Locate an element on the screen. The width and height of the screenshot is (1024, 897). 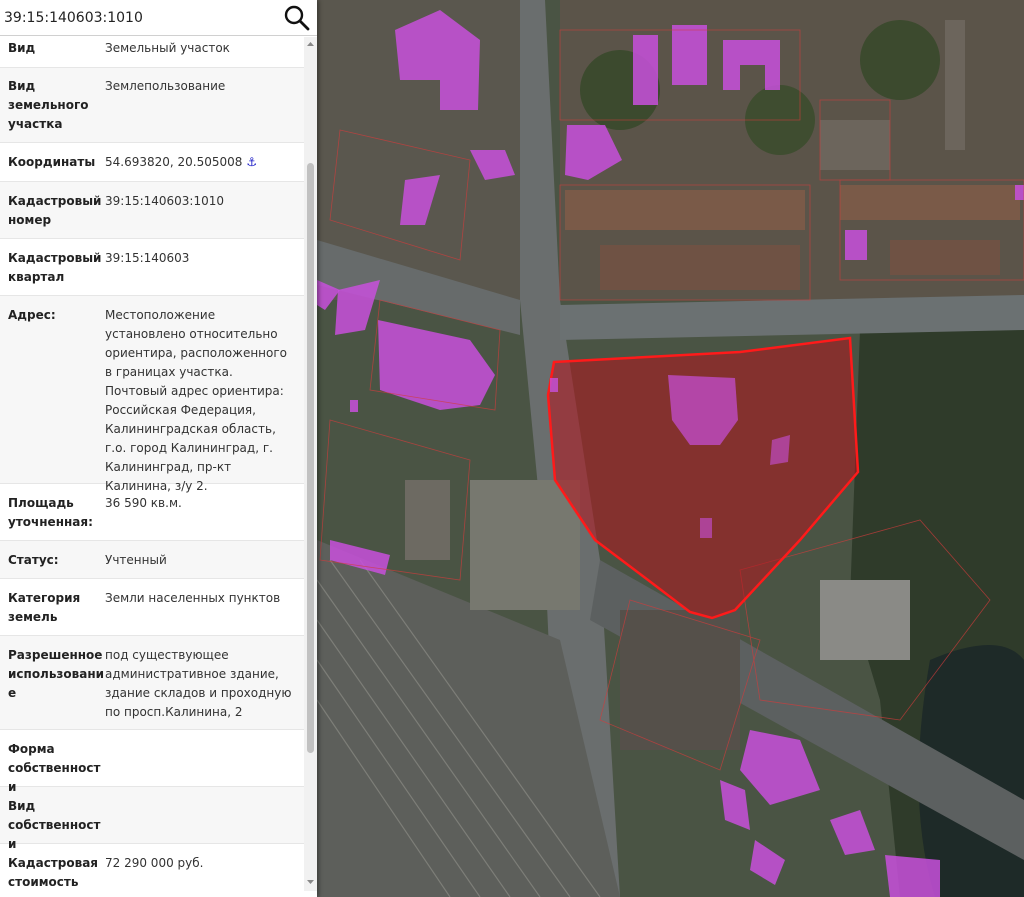
detail-row-ownership-type: Вид собственности is located at coordinates (152, 819).